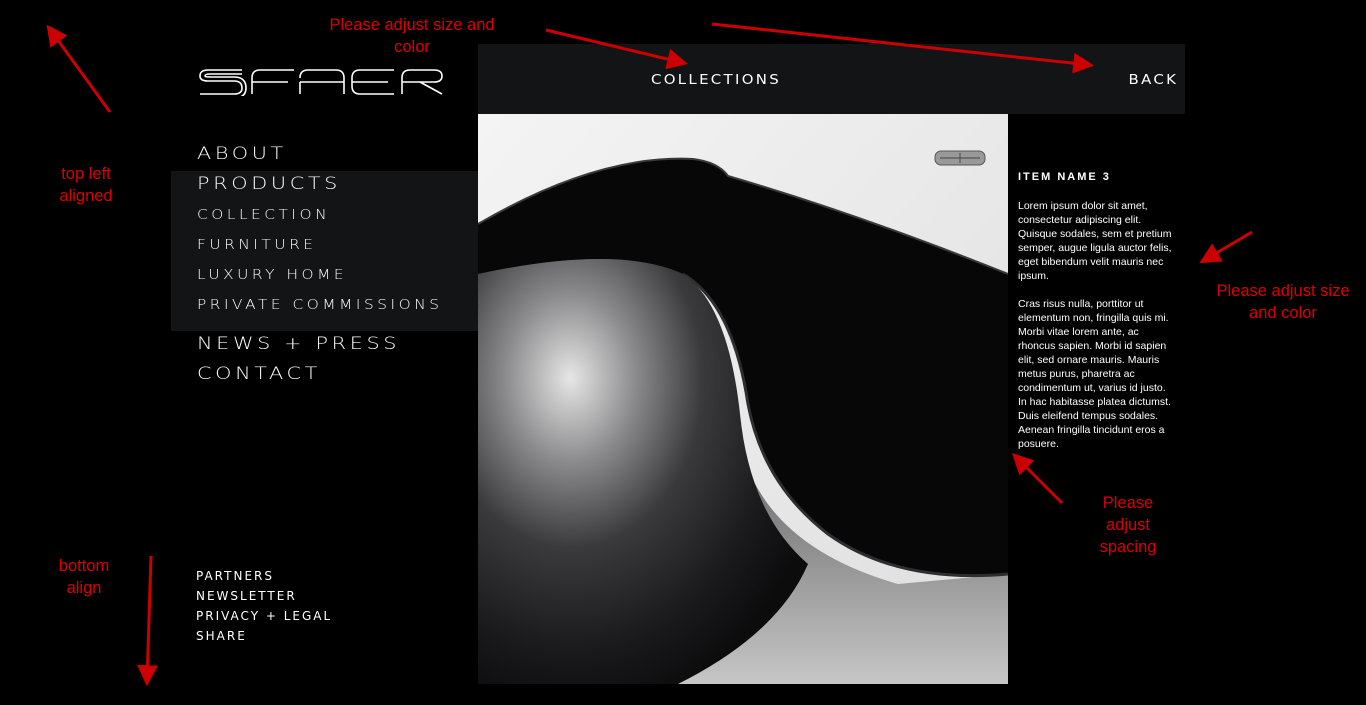  Describe the element at coordinates (221, 636) in the screenshot. I see `footer-share: SHARE` at that location.